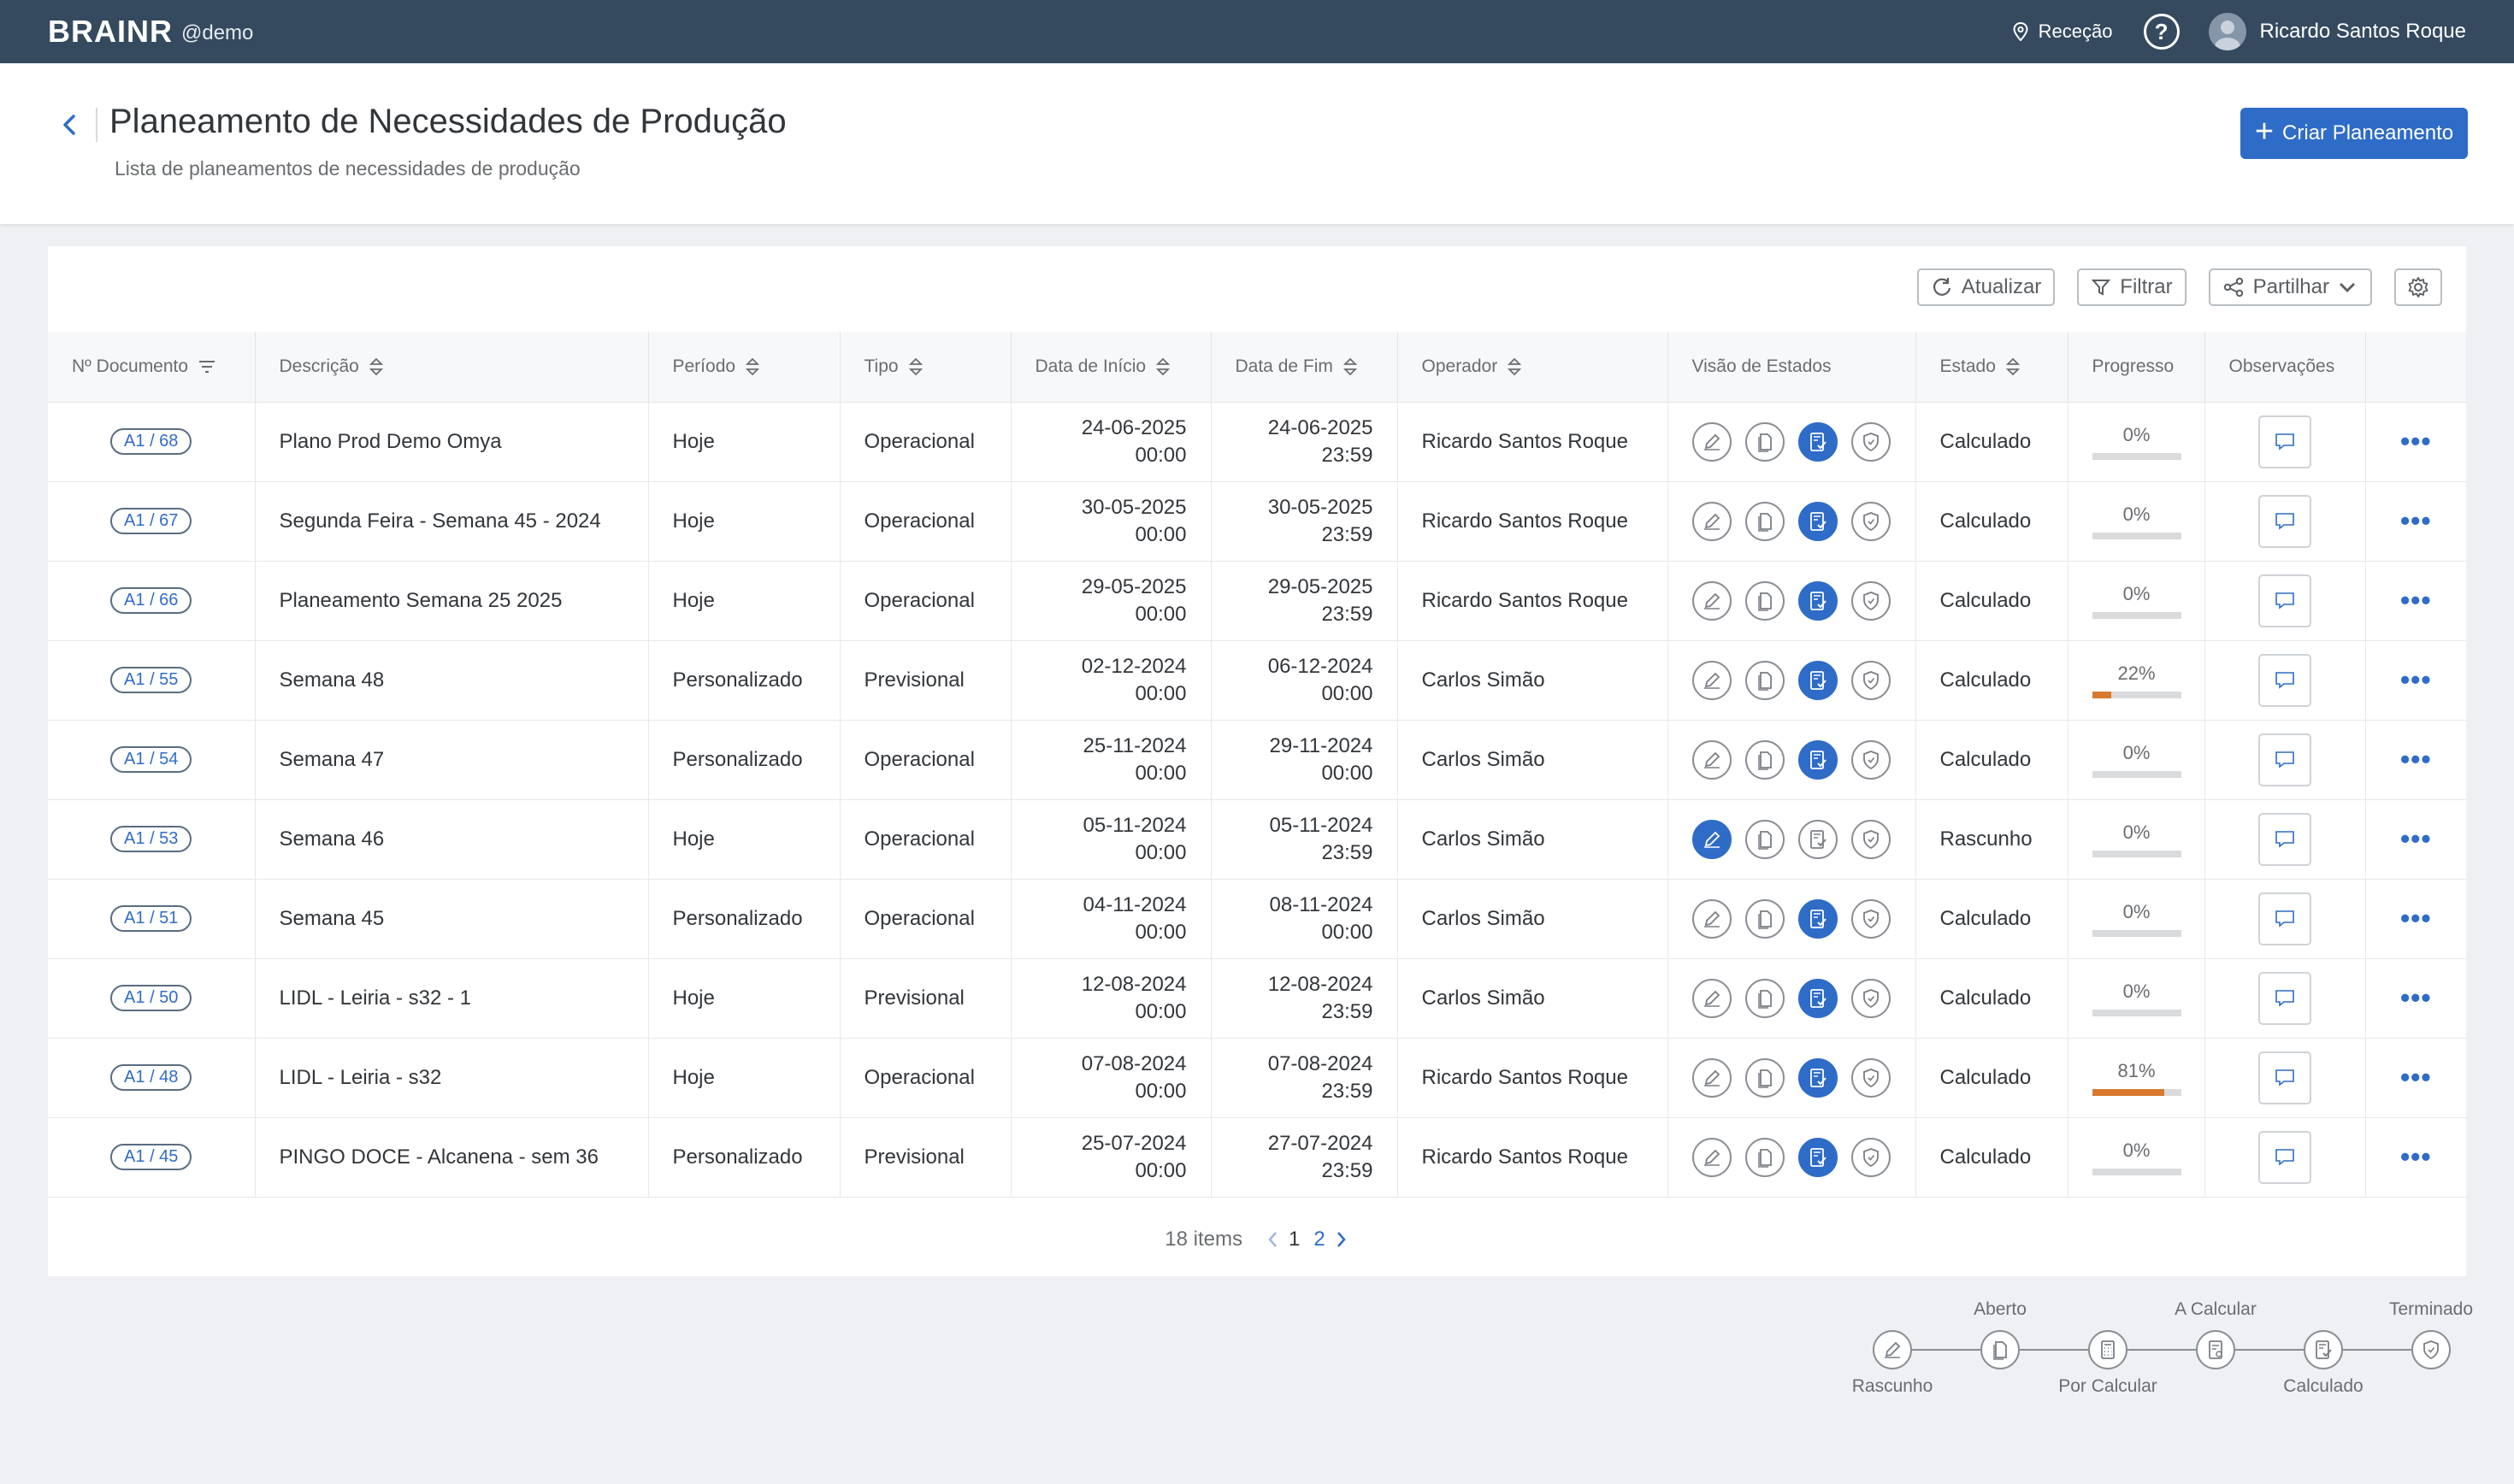 This screenshot has height=1484, width=2514. What do you see at coordinates (2063, 32) in the screenshot?
I see `location-selector: Receção` at bounding box center [2063, 32].